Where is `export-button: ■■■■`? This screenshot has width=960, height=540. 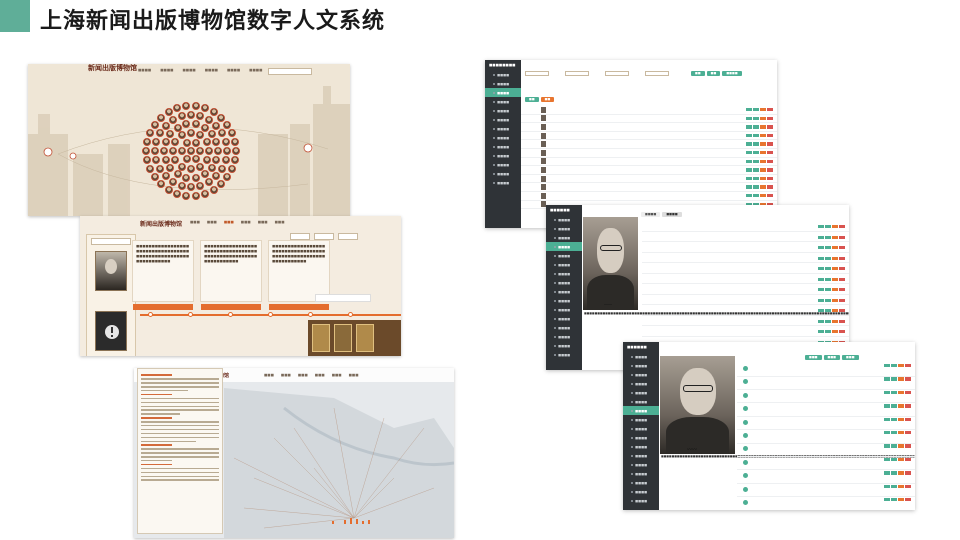
export-button: ■■■■ is located at coordinates (732, 73).